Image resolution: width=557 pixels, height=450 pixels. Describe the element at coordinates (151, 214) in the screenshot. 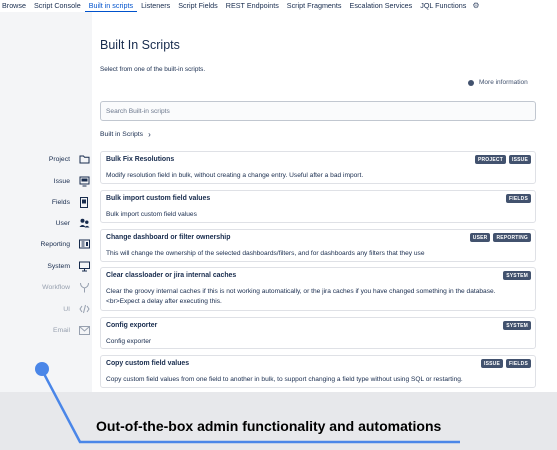

I see `script-card-description: Bulk import custom field values` at that location.